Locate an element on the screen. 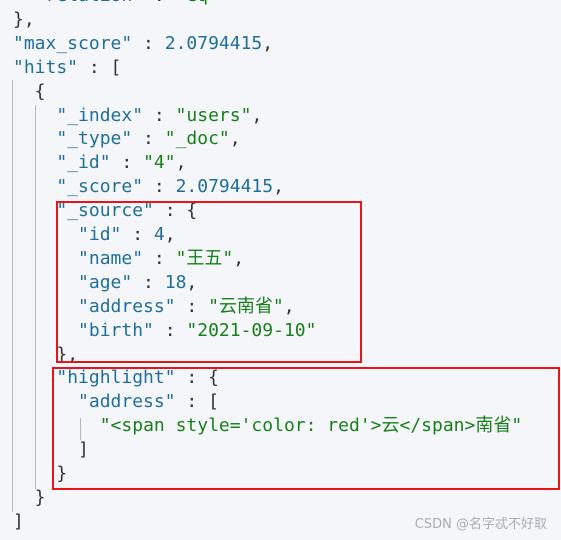 This screenshot has width=561, height=540. json-line: "_type" : "_doc", is located at coordinates (148, 139).